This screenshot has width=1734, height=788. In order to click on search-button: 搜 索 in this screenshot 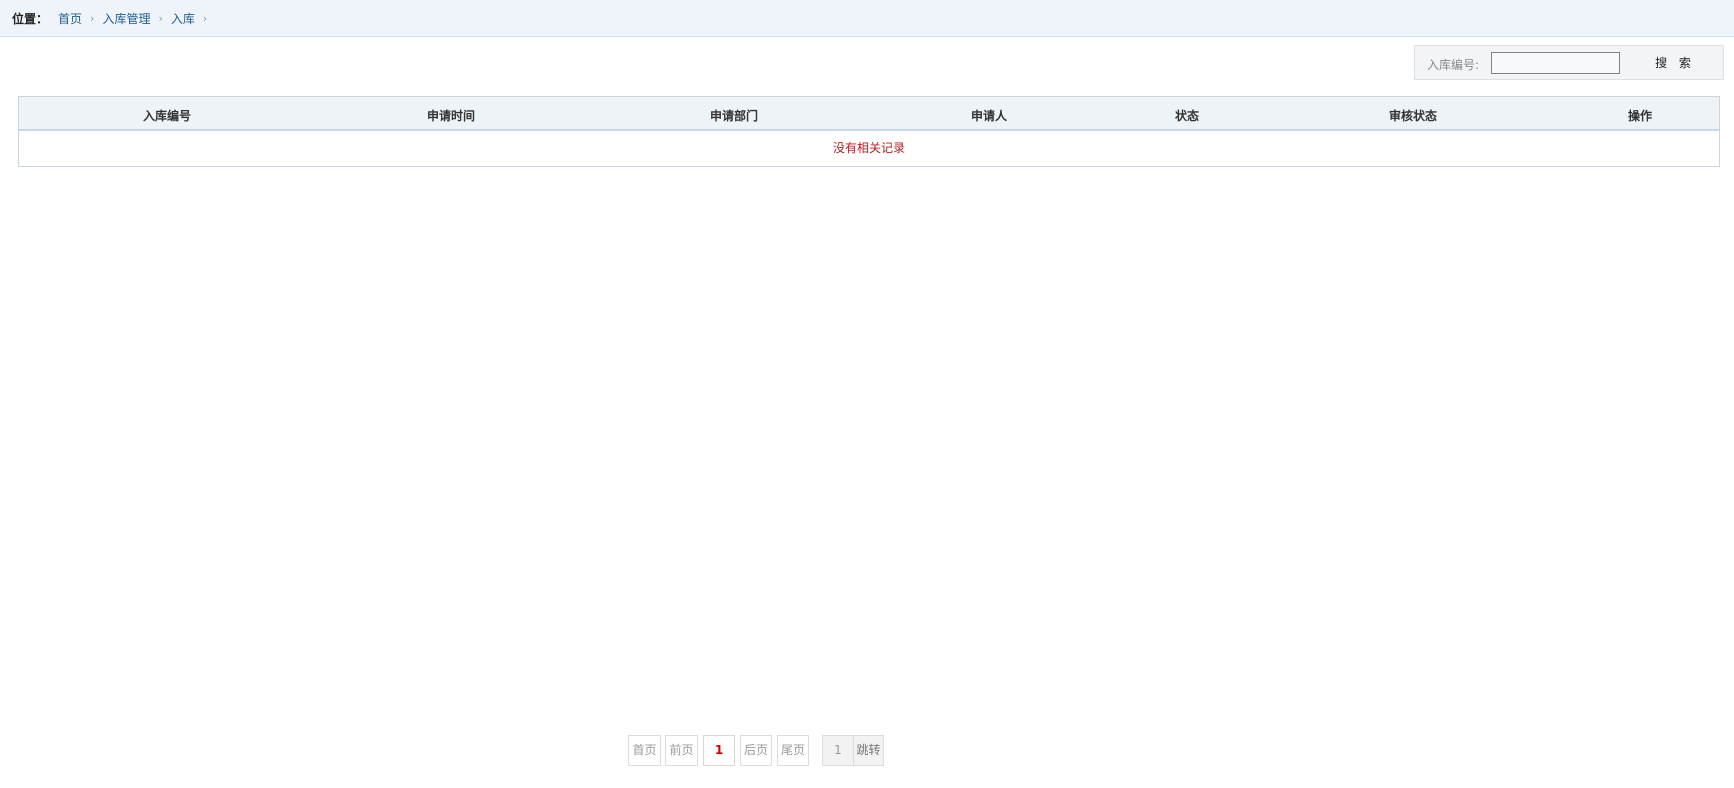, I will do `click(1675, 64)`.